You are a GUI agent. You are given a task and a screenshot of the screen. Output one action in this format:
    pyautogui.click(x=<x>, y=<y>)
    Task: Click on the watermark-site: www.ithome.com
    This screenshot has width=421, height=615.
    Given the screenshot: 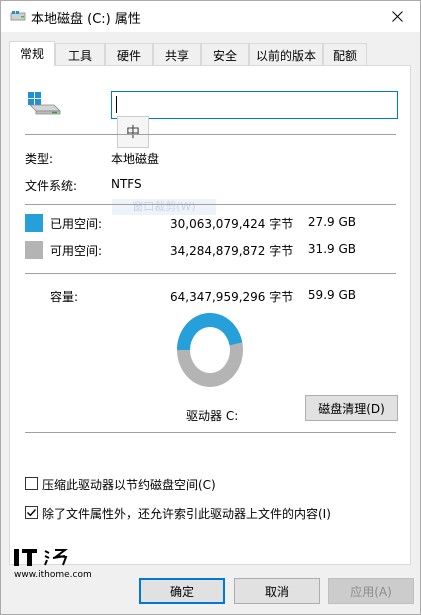 What is the action you would take?
    pyautogui.click(x=53, y=574)
    